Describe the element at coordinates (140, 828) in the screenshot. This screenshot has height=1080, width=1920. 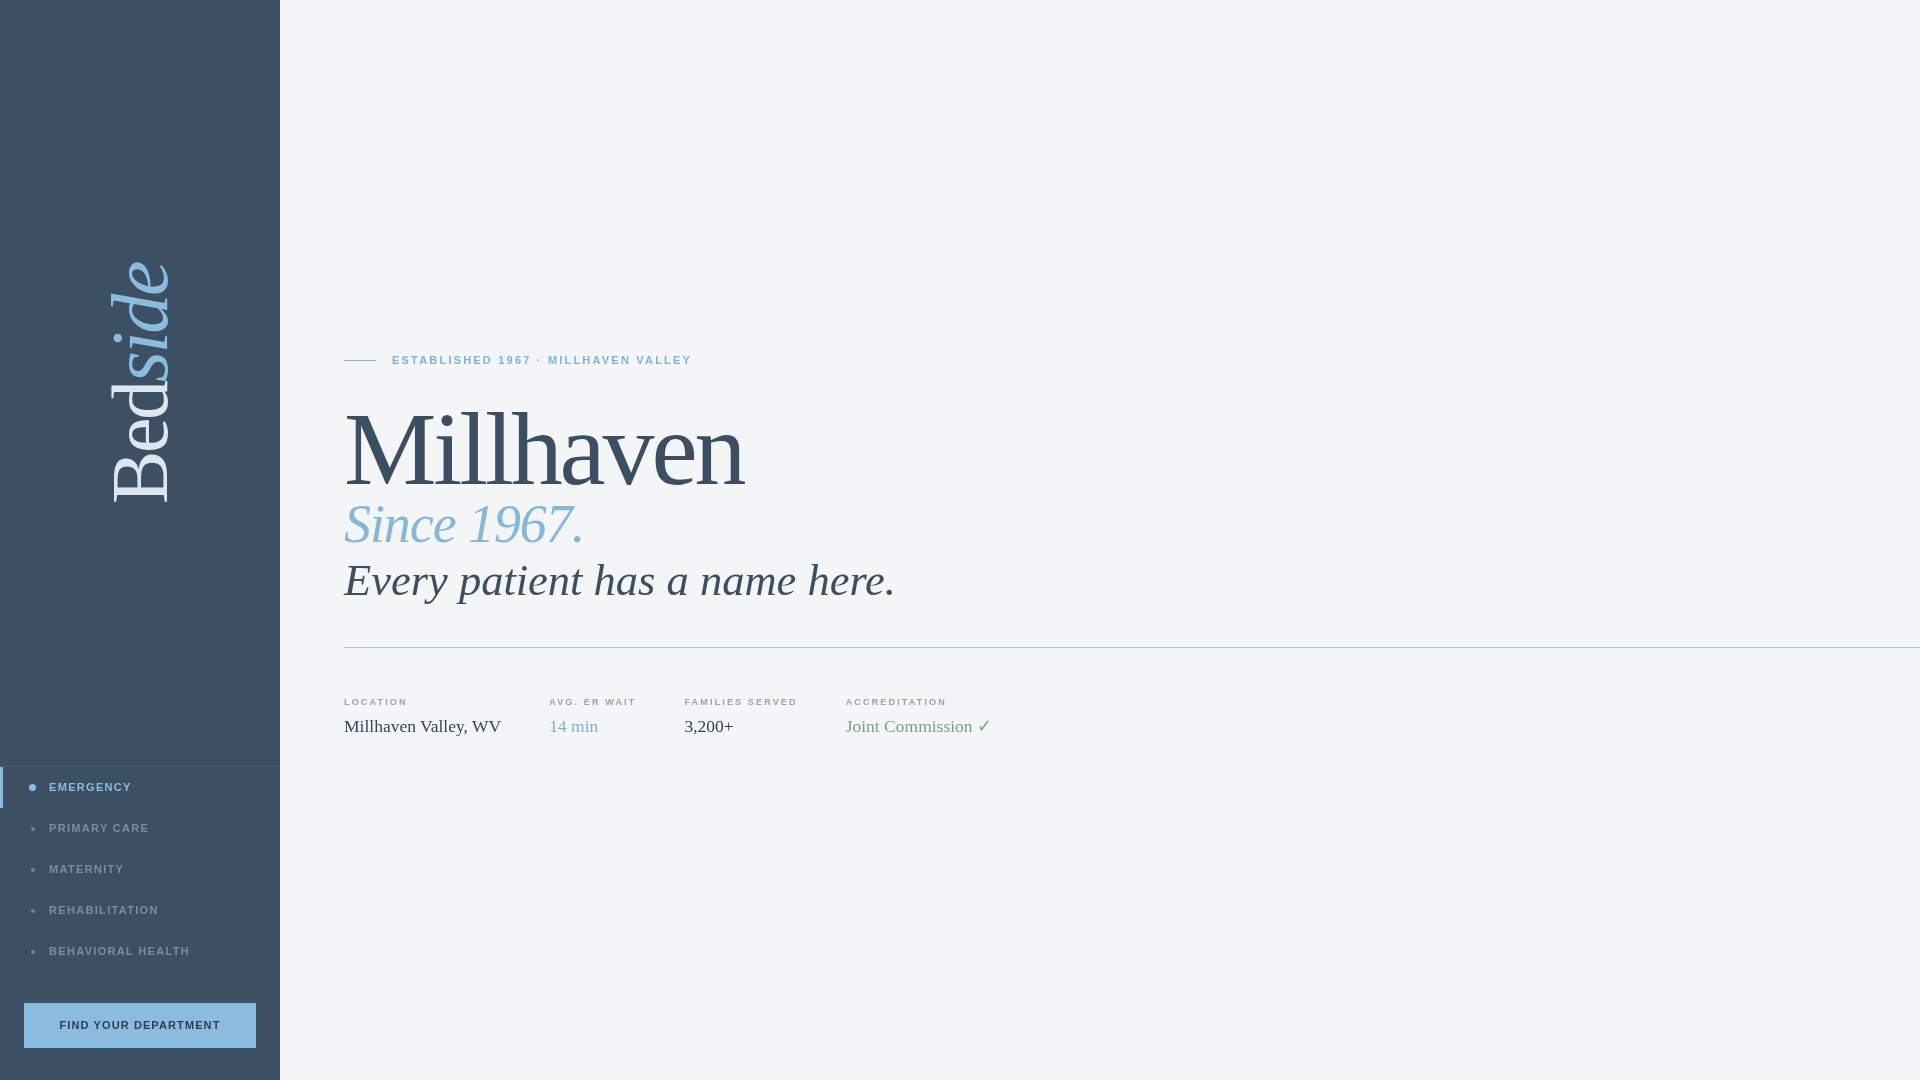
I see `sidebar-nav-link: PRIMARY CARE` at that location.